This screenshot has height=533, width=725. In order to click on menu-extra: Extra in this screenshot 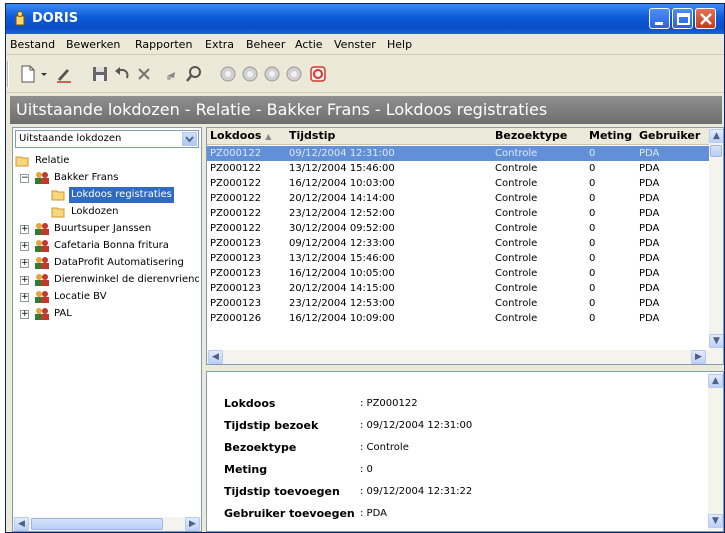, I will do `click(219, 44)`.